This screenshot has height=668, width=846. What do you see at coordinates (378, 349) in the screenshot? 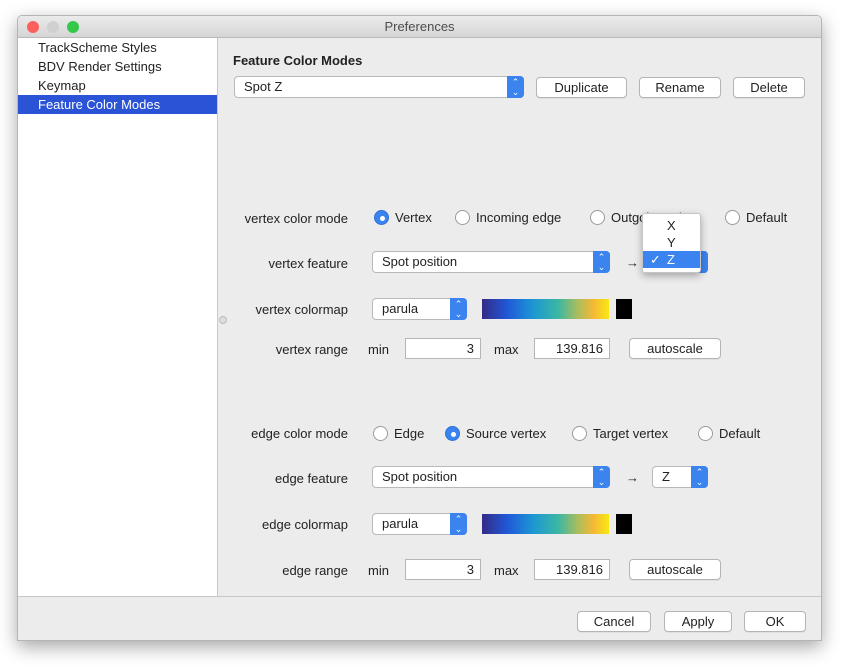
I see `vertex-min-label: min` at bounding box center [378, 349].